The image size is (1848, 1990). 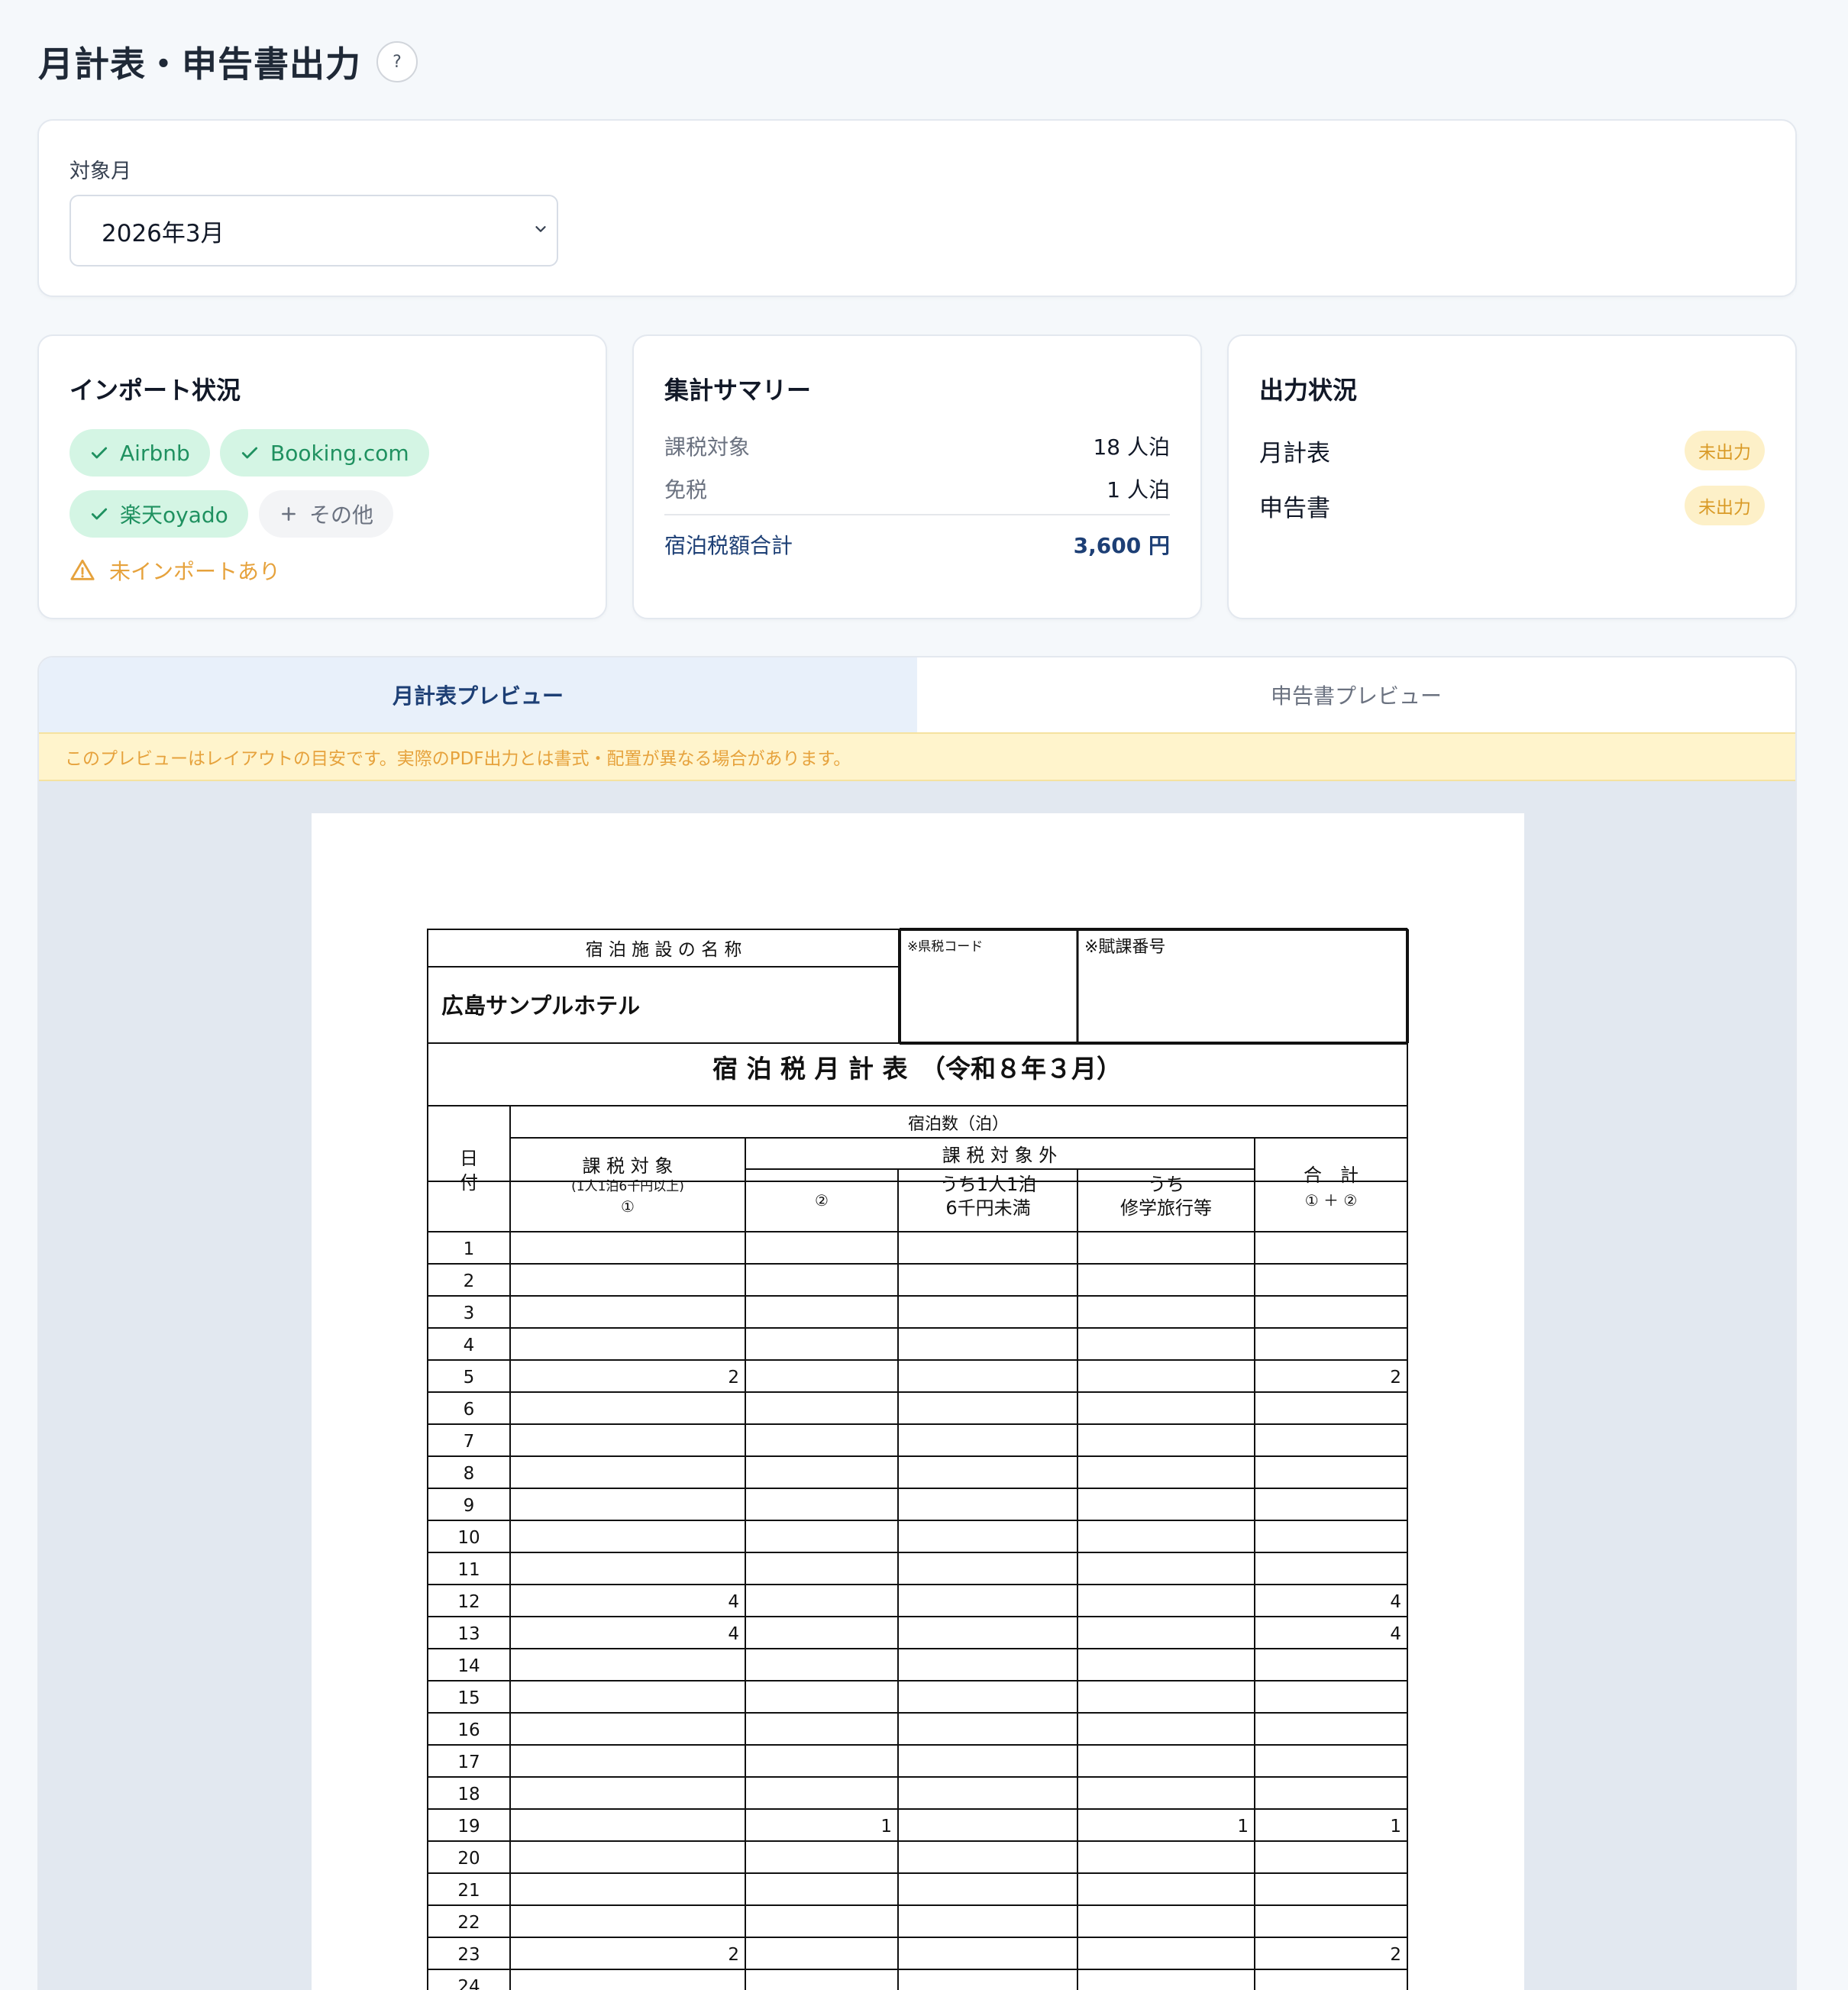 What do you see at coordinates (1294, 508) in the screenshot?
I see `output-label: 申告書` at bounding box center [1294, 508].